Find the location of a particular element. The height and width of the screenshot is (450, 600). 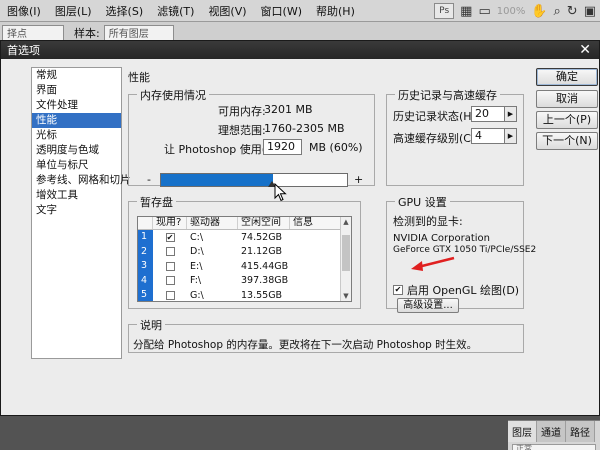

grid-icon: ▦ is located at coordinates (466, 11).